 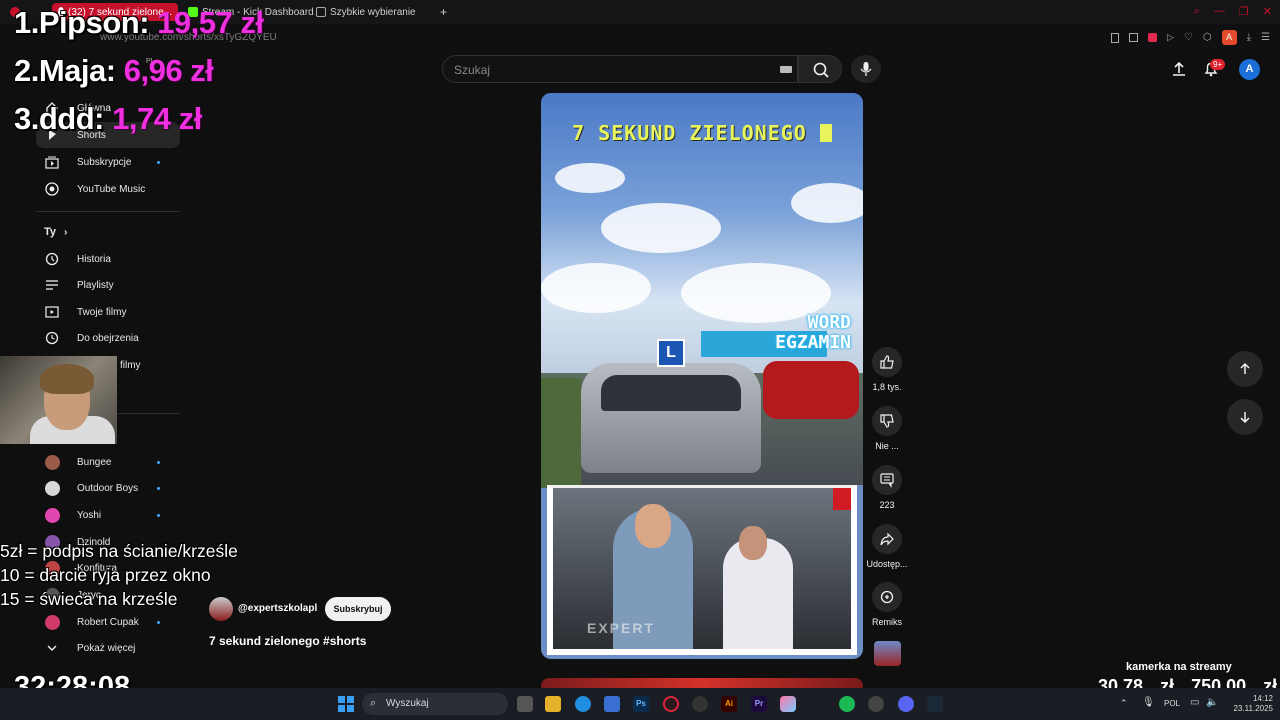 I want to click on volume-icon: 🔈, so click(x=1212, y=702).